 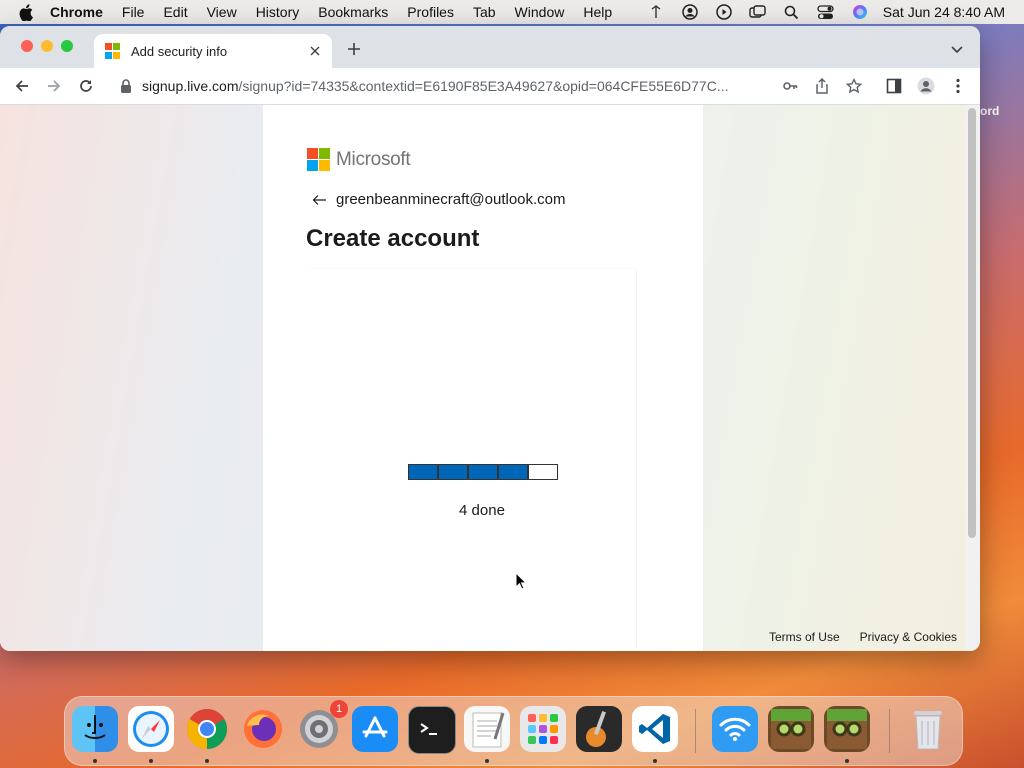 What do you see at coordinates (54, 86) in the screenshot?
I see `forward-icon` at bounding box center [54, 86].